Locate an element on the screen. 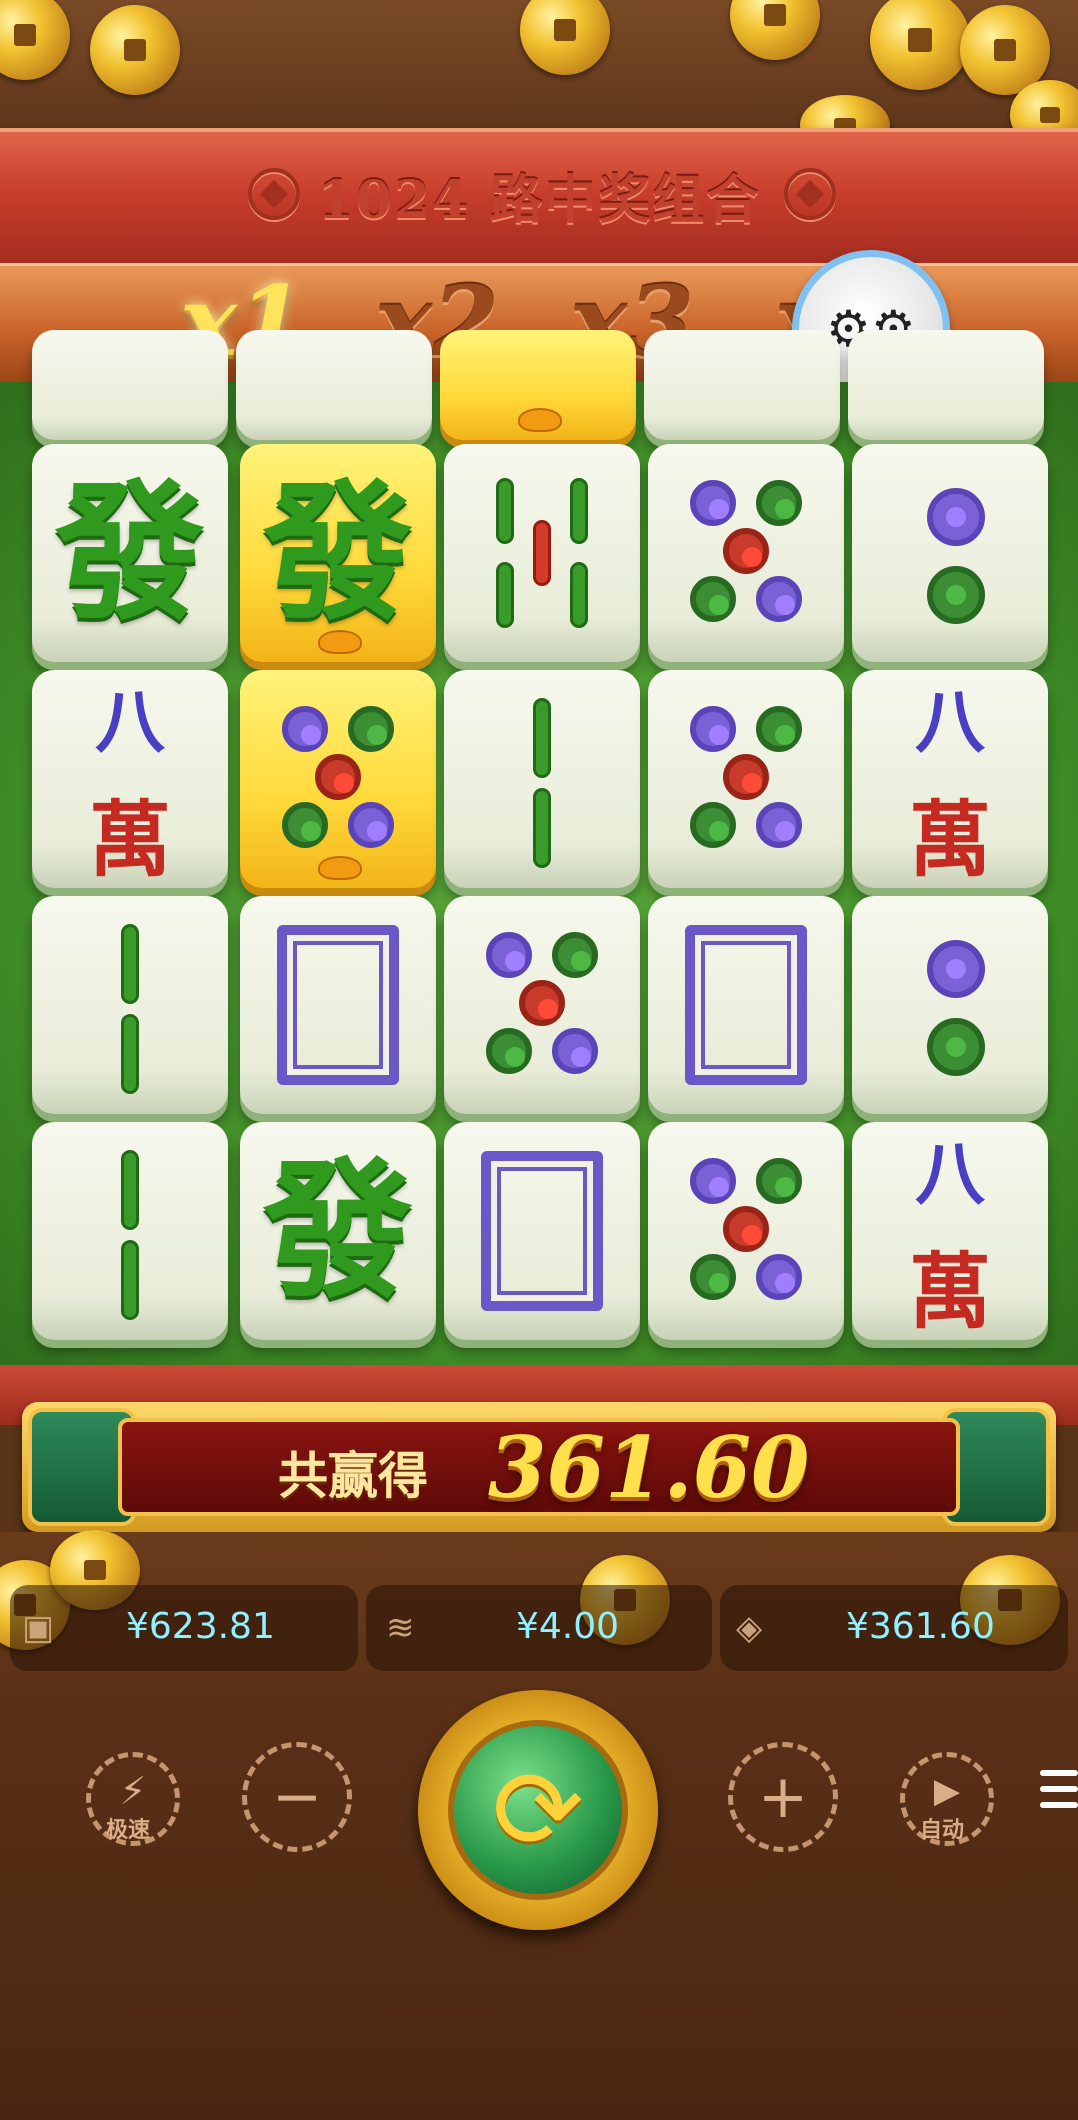 Image resolution: width=1078 pixels, height=2120 pixels. wallet-icon: ▣ is located at coordinates (38, 1628).